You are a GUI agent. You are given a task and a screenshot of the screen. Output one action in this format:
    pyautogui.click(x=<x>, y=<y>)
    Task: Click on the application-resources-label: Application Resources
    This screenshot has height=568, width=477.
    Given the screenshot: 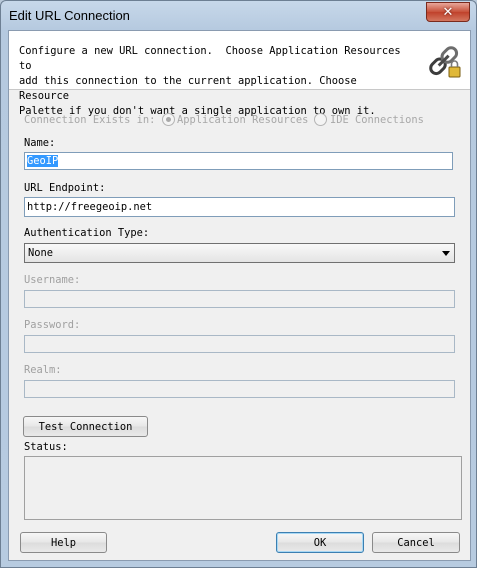 What is the action you would take?
    pyautogui.click(x=243, y=120)
    